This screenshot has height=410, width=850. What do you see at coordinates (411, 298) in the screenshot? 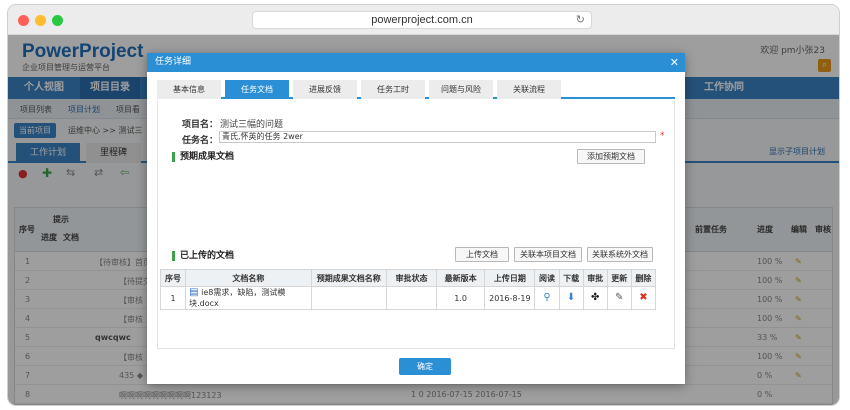
I see `cell-approval-status` at bounding box center [411, 298].